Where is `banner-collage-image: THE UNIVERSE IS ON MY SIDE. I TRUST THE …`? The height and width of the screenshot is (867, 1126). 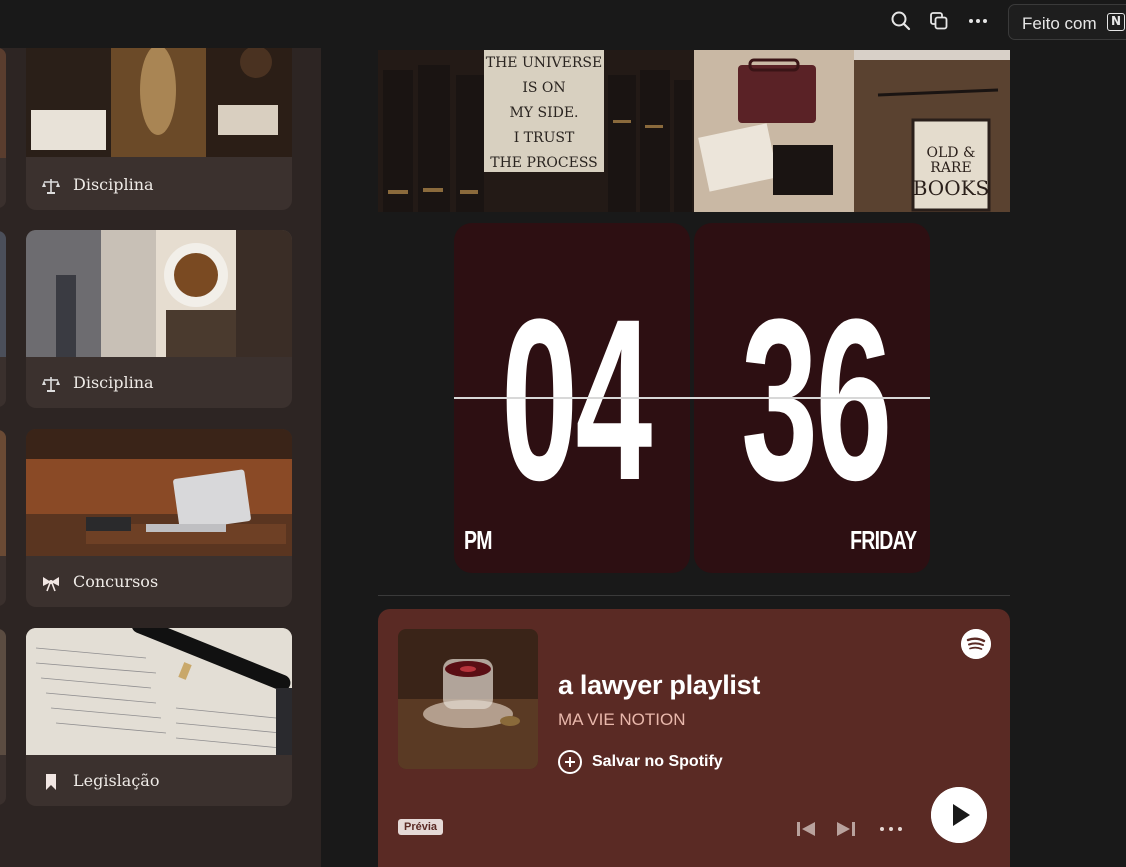
banner-collage-image: THE UNIVERSE IS ON MY SIDE. I TRUST THE … is located at coordinates (694, 131).